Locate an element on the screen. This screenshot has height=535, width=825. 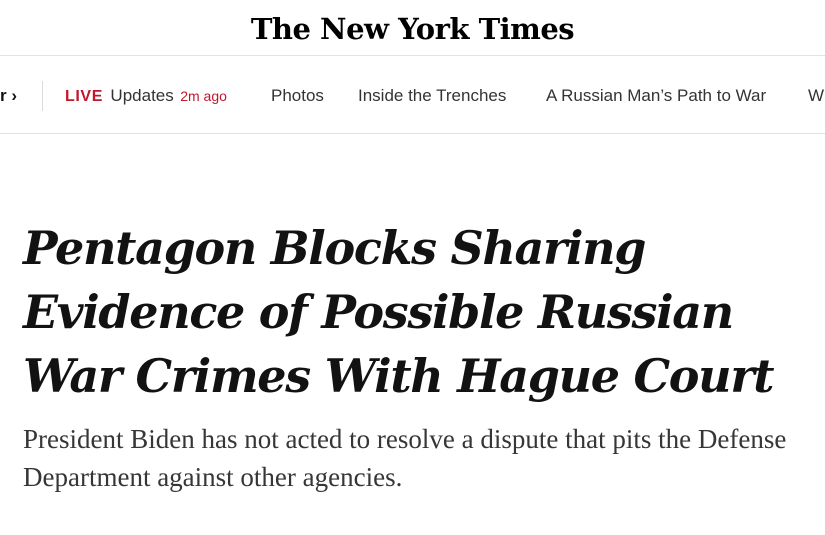
subnav-item-photos: Photos is located at coordinates (297, 96).